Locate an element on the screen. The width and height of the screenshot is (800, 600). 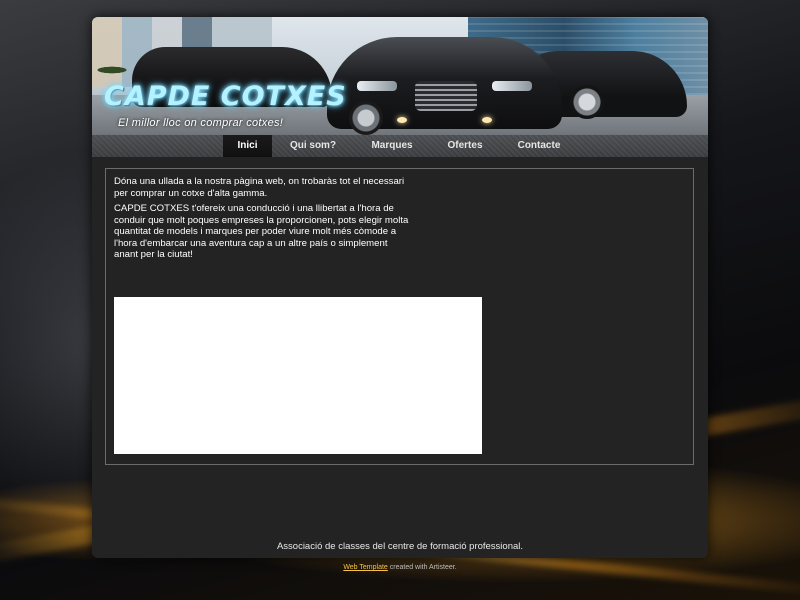
page-credit: Web Template created with Artisteer. is located at coordinates (400, 567).